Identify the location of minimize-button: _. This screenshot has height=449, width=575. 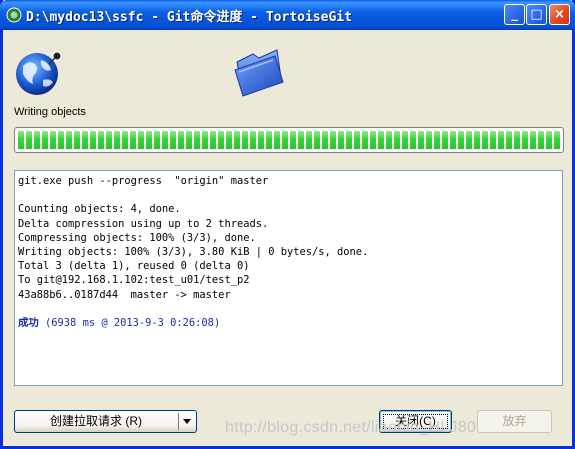
(514, 14).